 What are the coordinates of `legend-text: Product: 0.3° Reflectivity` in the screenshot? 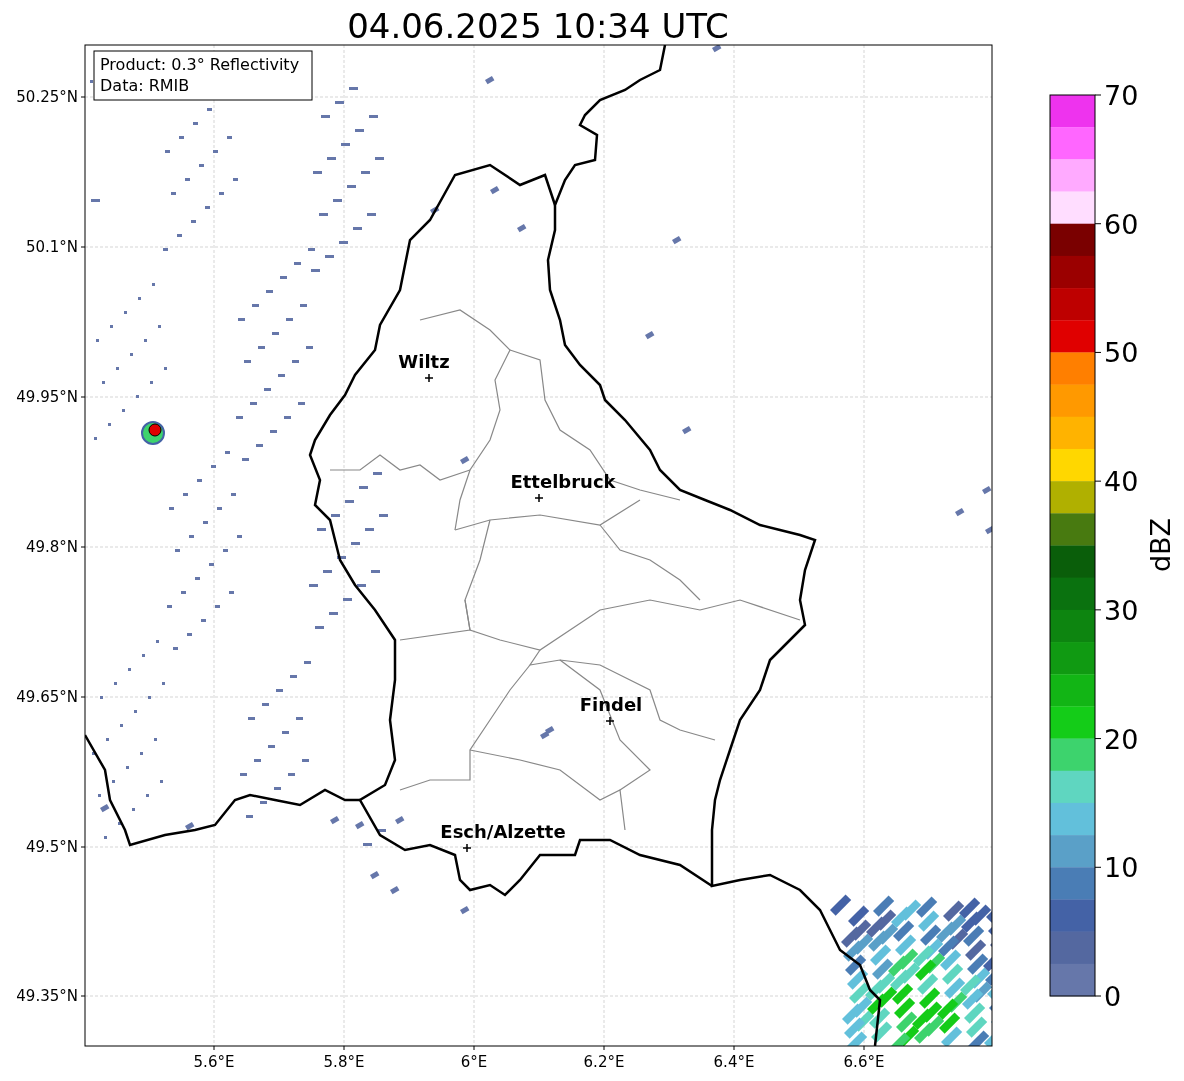 It's located at (200, 64).